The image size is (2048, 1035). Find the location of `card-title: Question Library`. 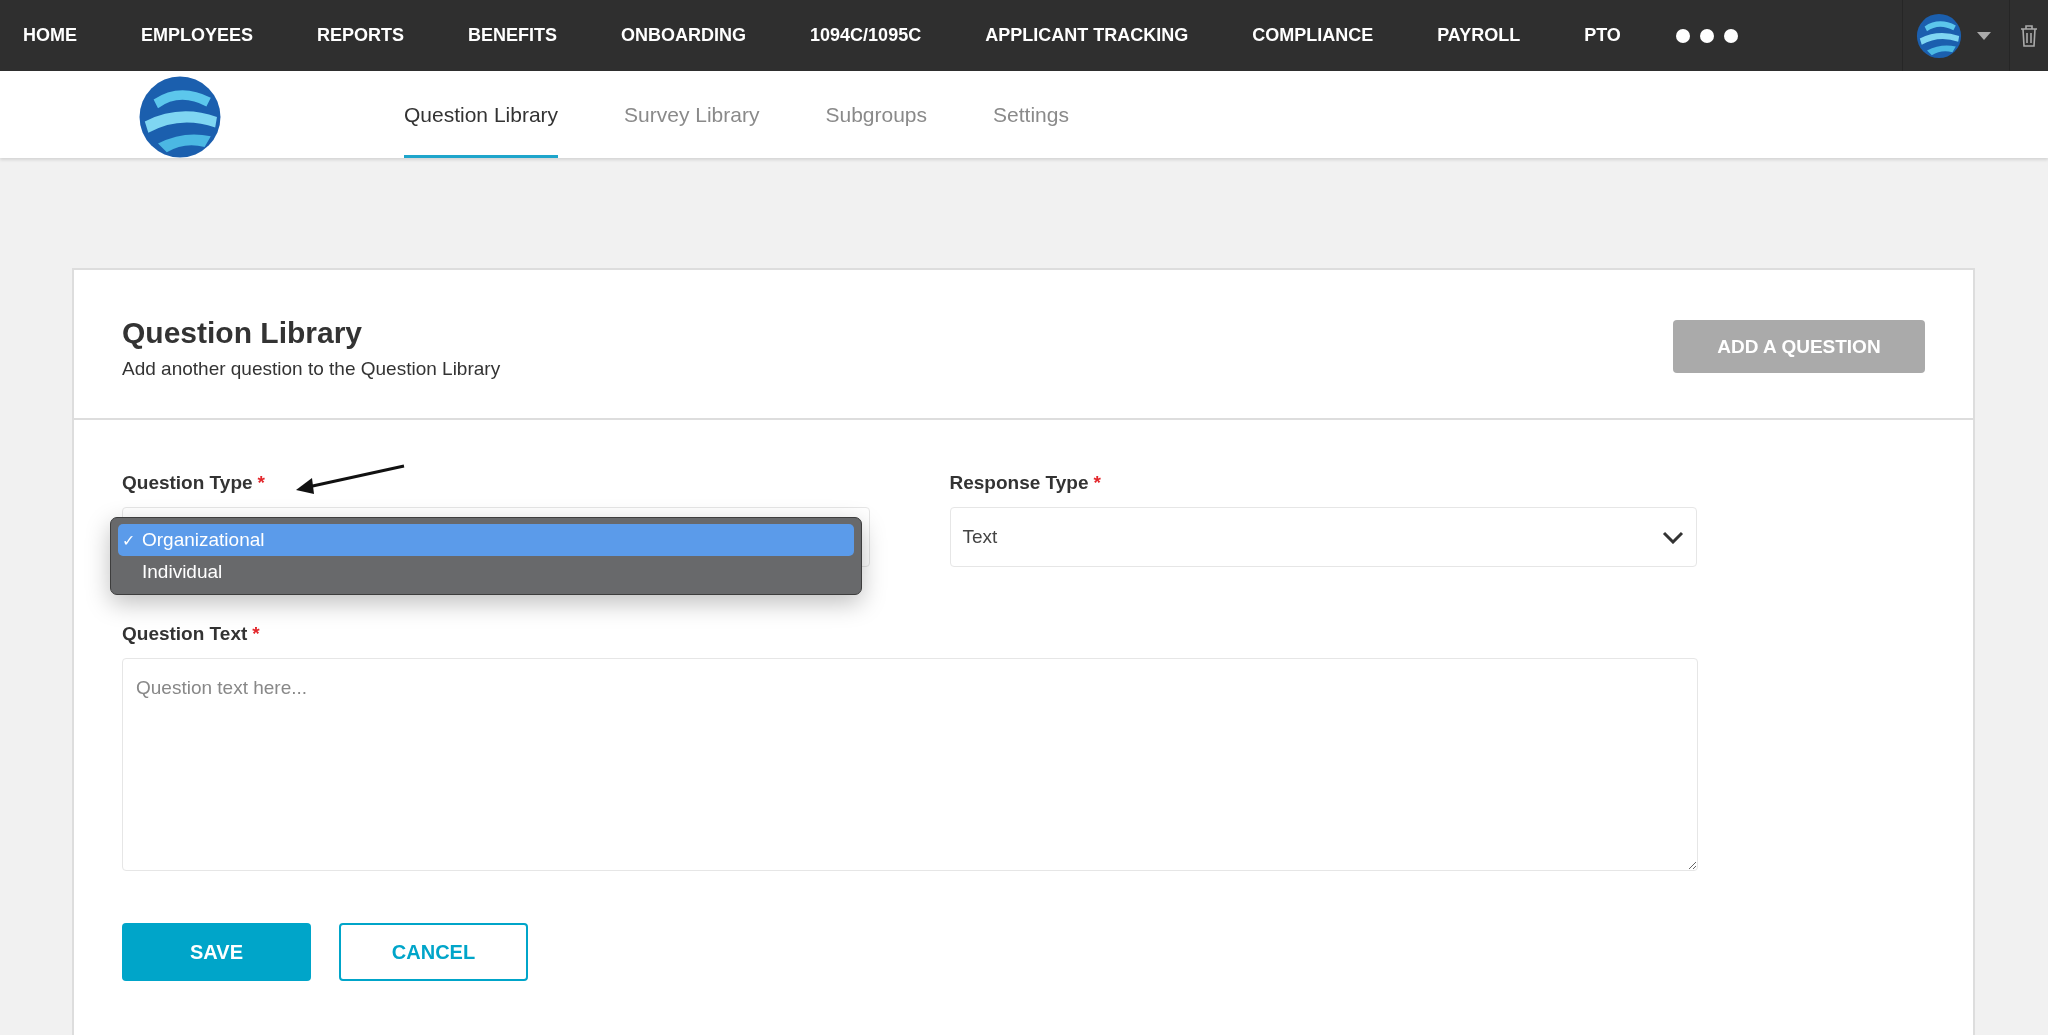

card-title: Question Library is located at coordinates (243, 333).